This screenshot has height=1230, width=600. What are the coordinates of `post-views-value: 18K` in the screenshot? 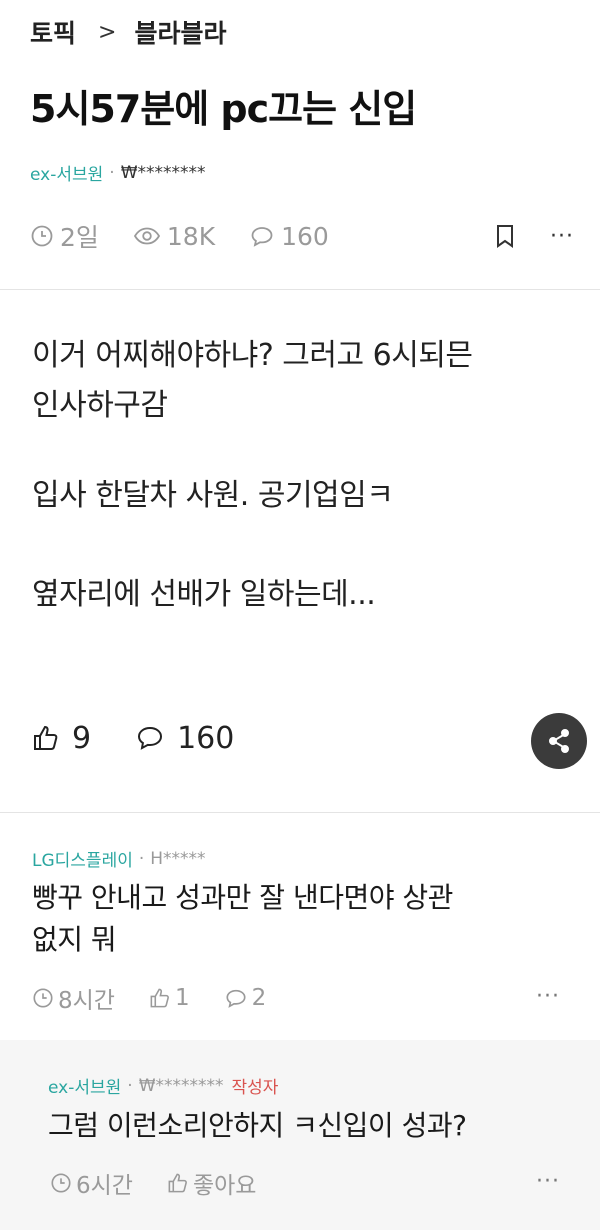 It's located at (191, 236).